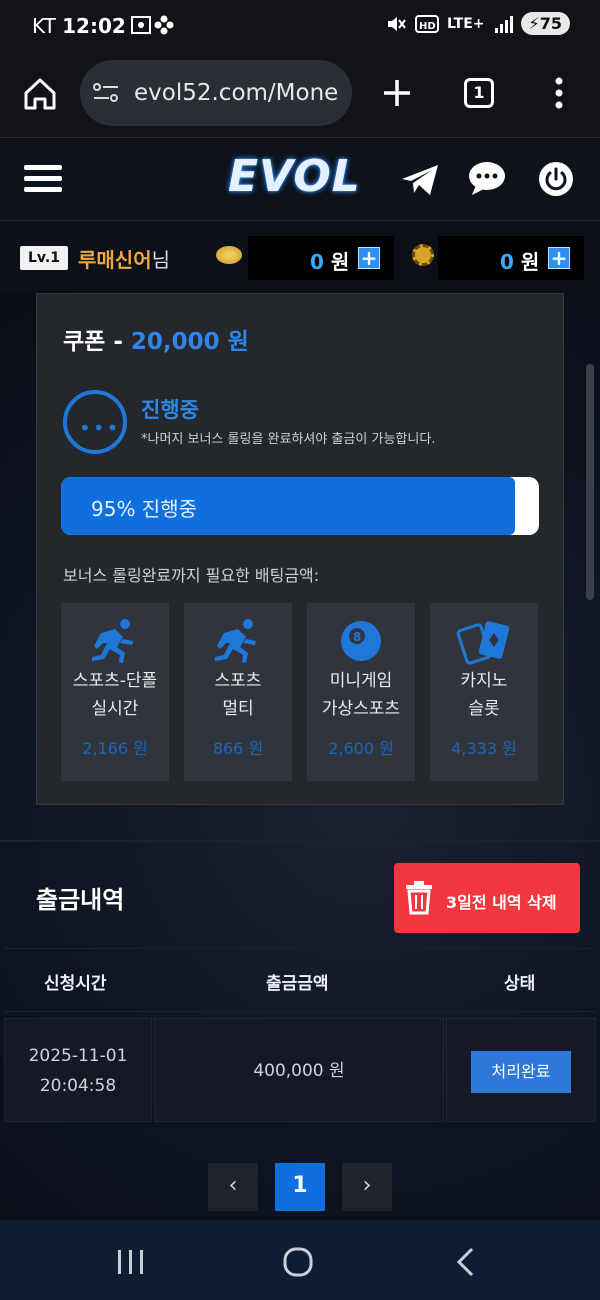  Describe the element at coordinates (156, 342) in the screenshot. I see `coupon-title: 쿠폰 - 20,000 원` at that location.